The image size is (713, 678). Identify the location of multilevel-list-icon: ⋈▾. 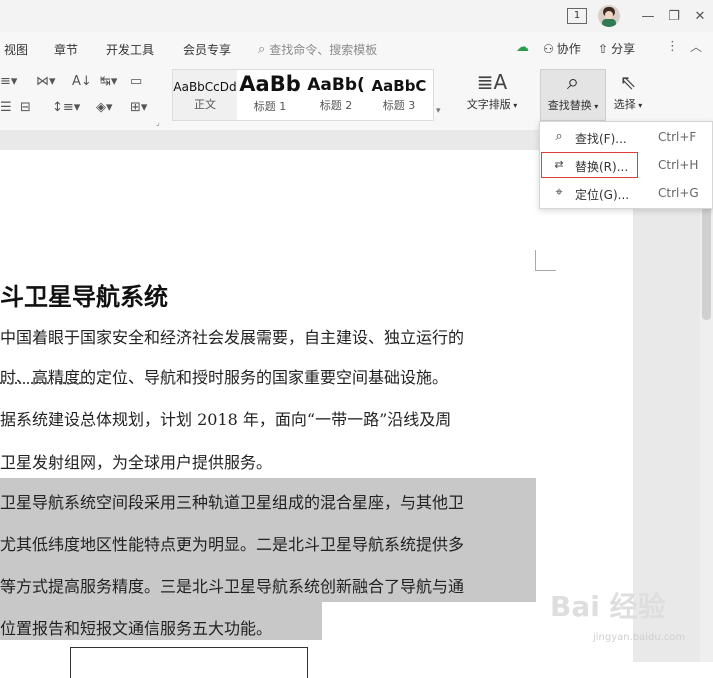
(46, 82).